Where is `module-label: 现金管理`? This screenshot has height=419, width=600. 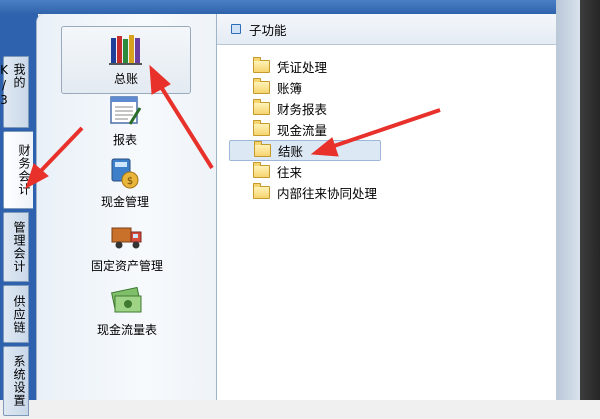 module-label: 现金管理 is located at coordinates (124, 202).